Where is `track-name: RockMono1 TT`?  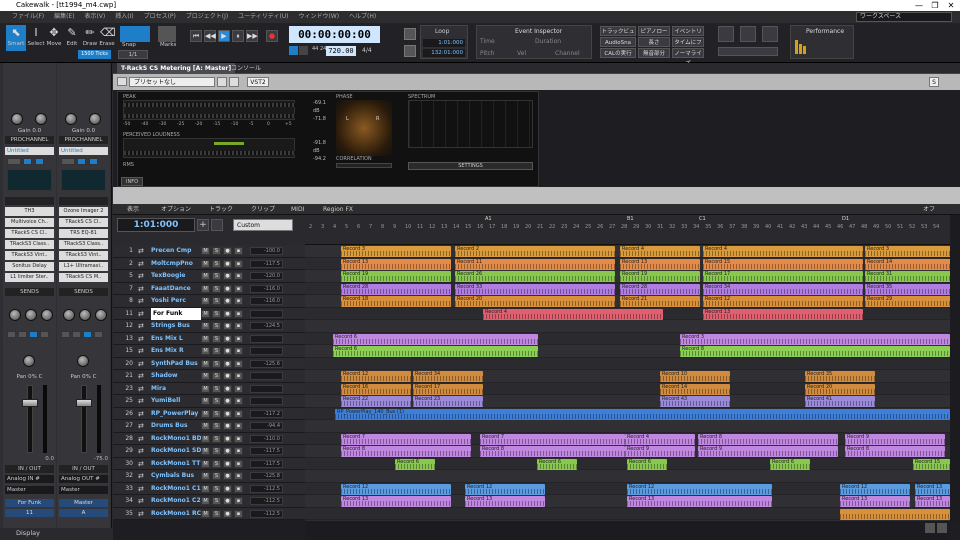 track-name: RockMono1 TT is located at coordinates (176, 464).